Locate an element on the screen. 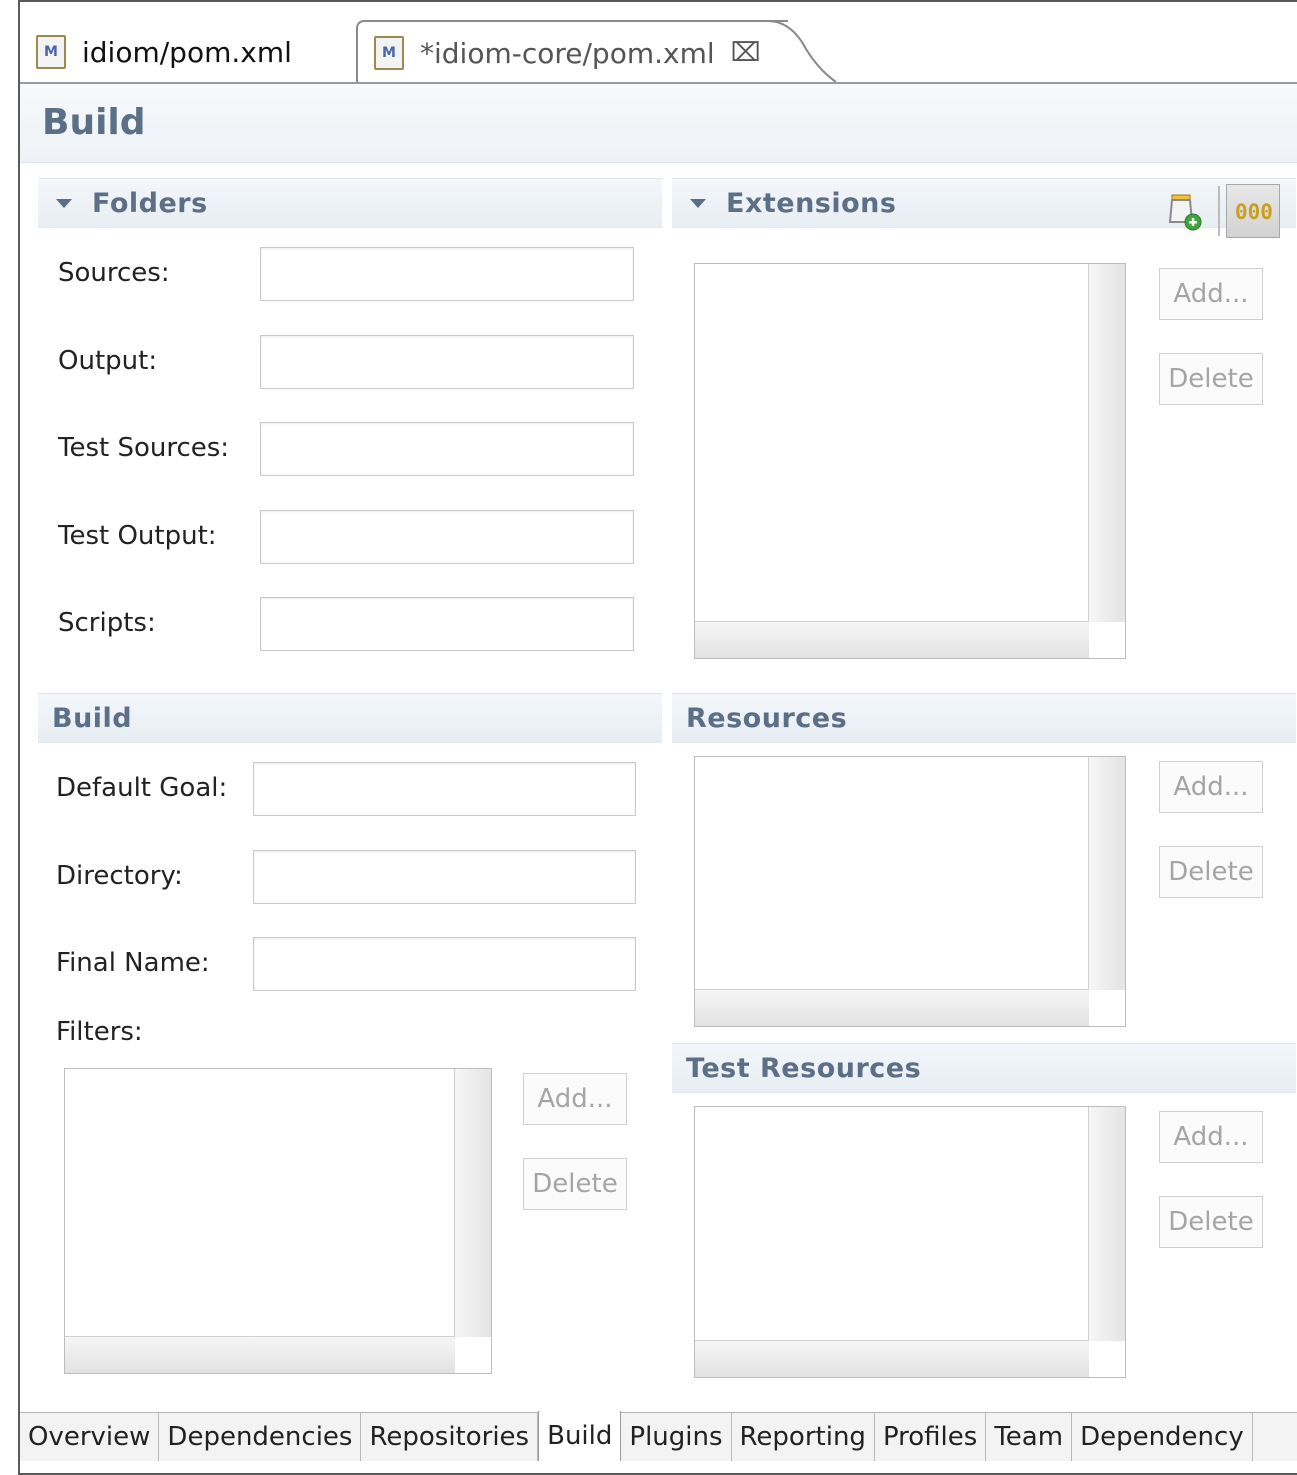 Image resolution: width=1297 pixels, height=1475 pixels. output-input is located at coordinates (447, 362).